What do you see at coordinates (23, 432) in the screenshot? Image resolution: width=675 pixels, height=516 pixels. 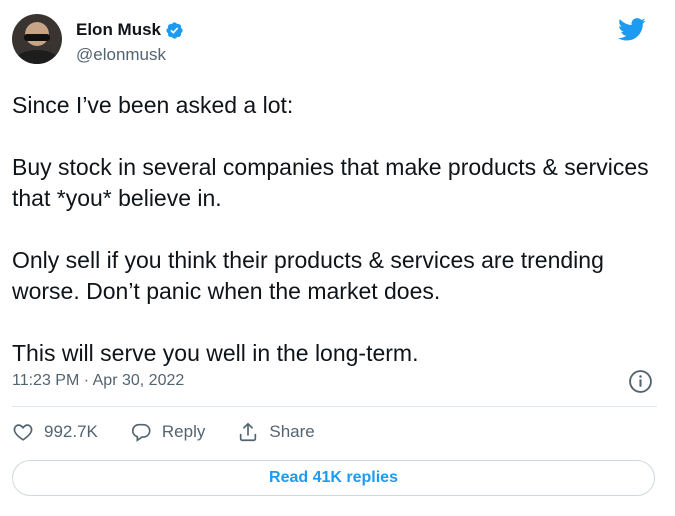 I see `heart-icon` at bounding box center [23, 432].